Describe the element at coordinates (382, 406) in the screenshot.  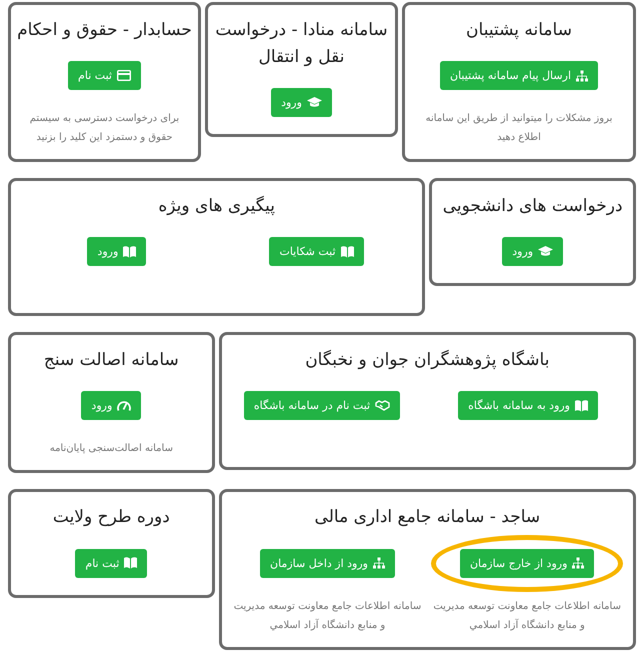
I see `handshake-icon` at that location.